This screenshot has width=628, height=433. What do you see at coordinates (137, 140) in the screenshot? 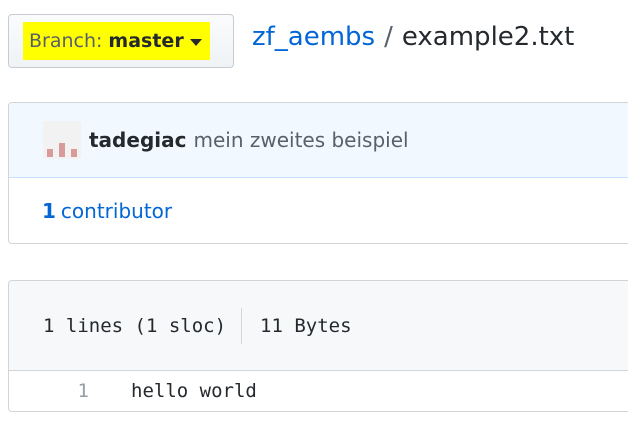
I see `commit-author-link: tadegiac` at bounding box center [137, 140].